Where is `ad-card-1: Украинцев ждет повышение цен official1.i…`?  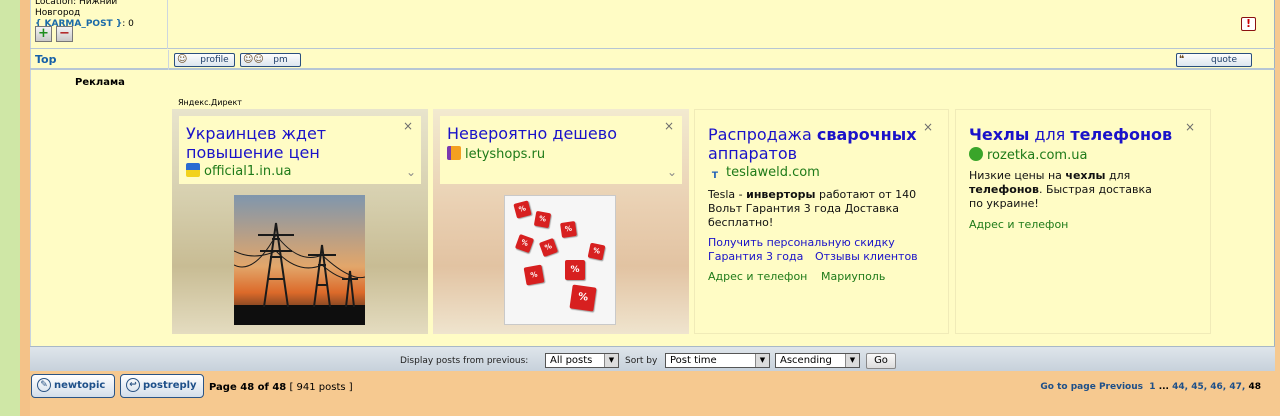
ad-card-1: Украинцев ждет повышение цен official1.i… is located at coordinates (300, 221).